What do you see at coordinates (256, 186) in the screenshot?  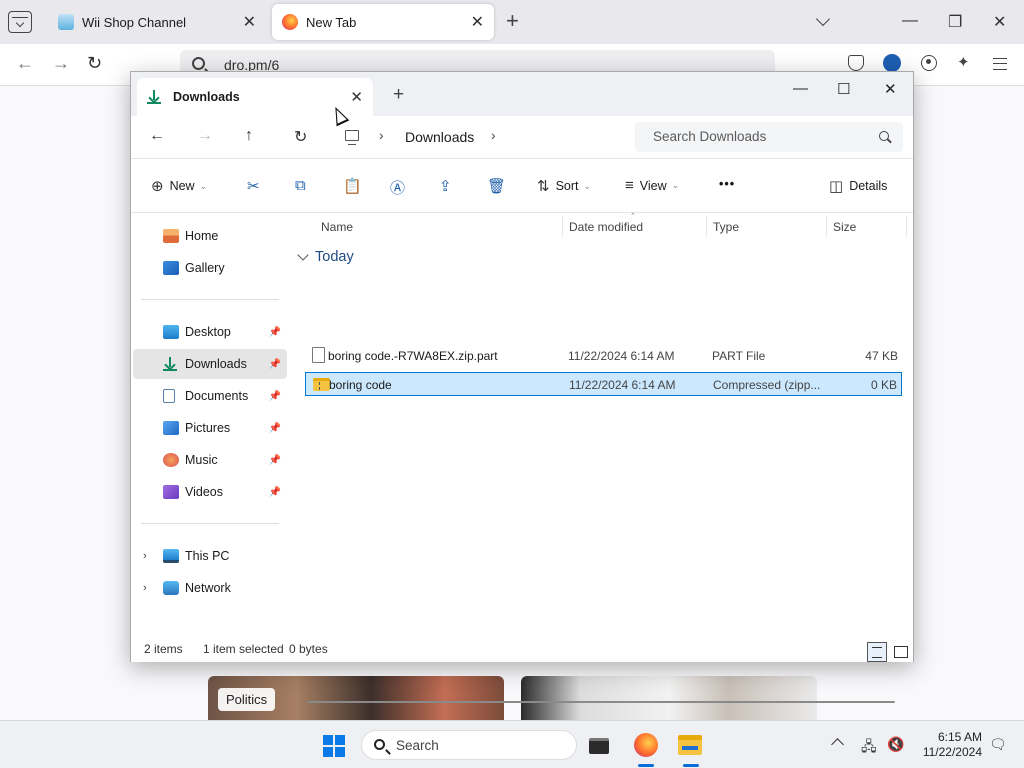 I see `cut-button: ✂` at bounding box center [256, 186].